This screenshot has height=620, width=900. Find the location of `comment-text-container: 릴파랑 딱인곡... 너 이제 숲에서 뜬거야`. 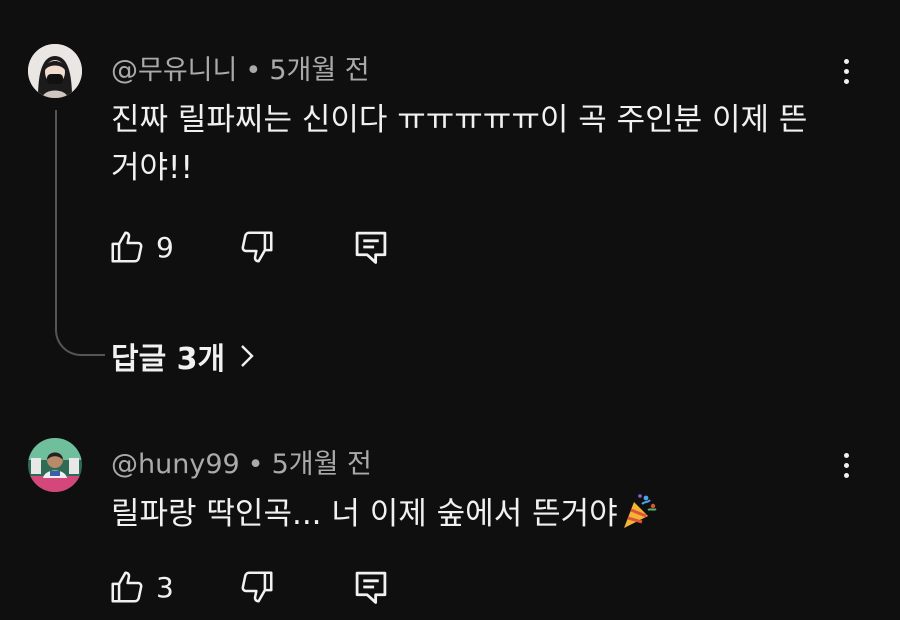

comment-text-container: 릴파랑 딱인곡... 너 이제 숲에서 뜬거야 is located at coordinates (471, 517).